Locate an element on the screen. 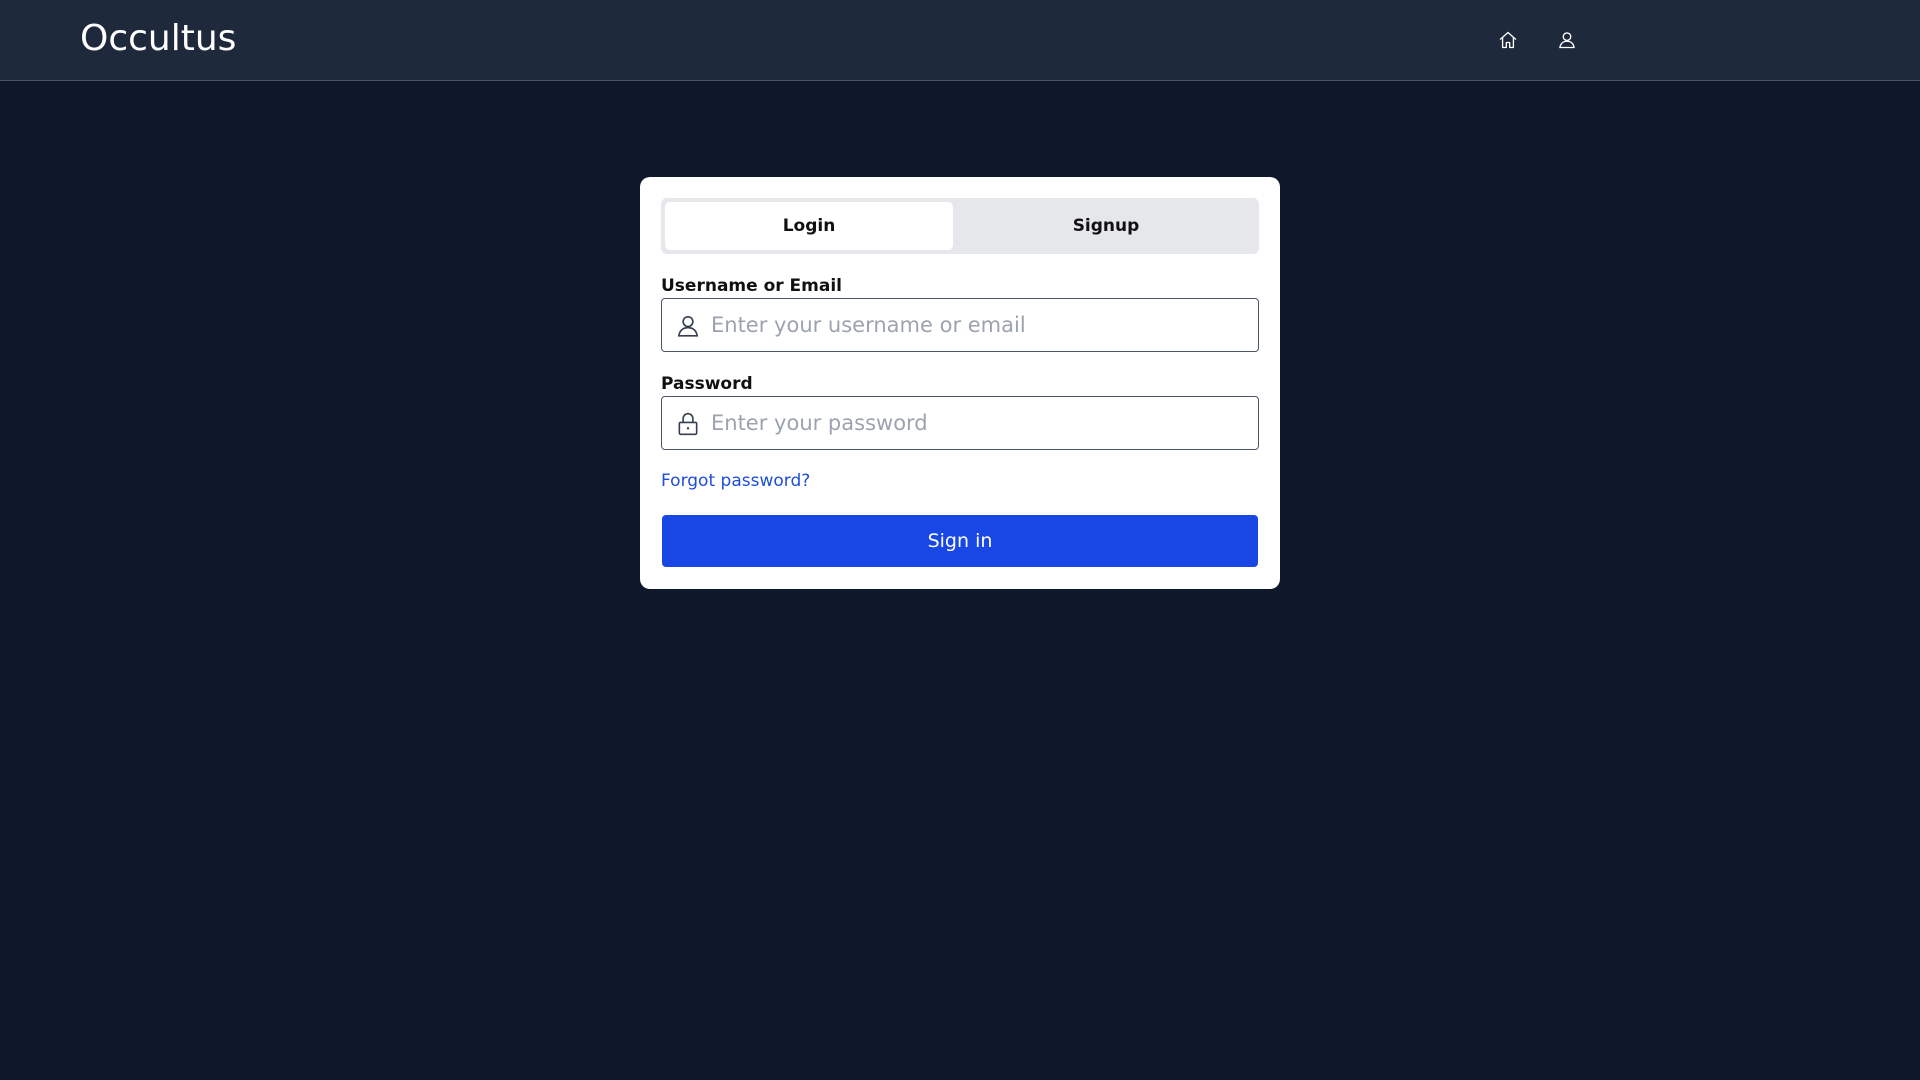 The height and width of the screenshot is (1080, 1920). password-field-wrapper is located at coordinates (960, 423).